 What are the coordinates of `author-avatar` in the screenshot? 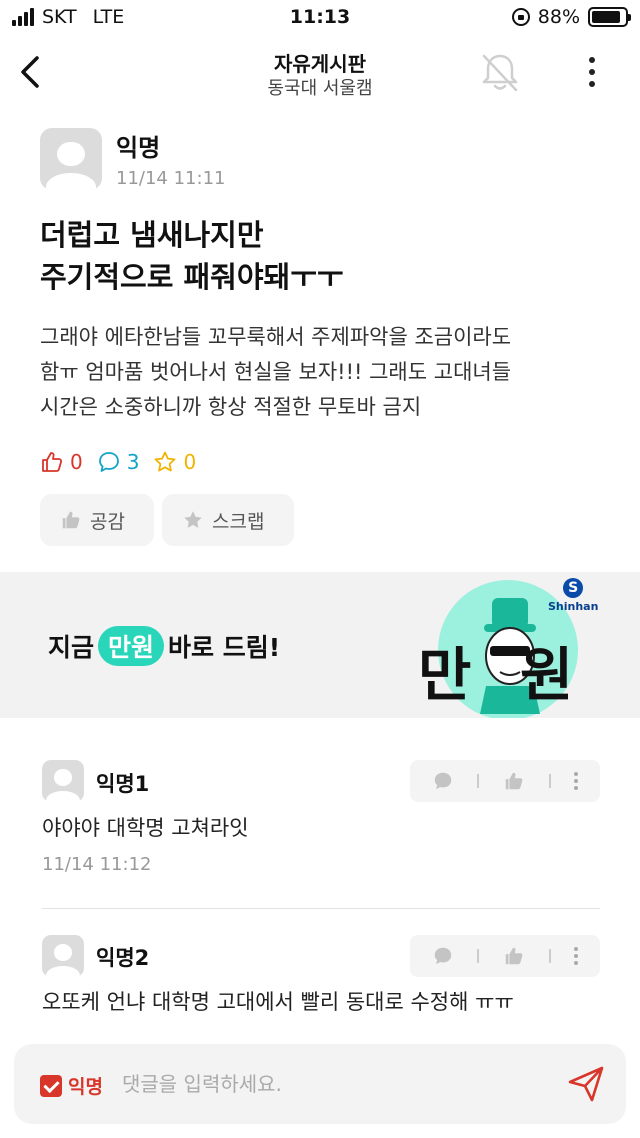 It's located at (71, 159).